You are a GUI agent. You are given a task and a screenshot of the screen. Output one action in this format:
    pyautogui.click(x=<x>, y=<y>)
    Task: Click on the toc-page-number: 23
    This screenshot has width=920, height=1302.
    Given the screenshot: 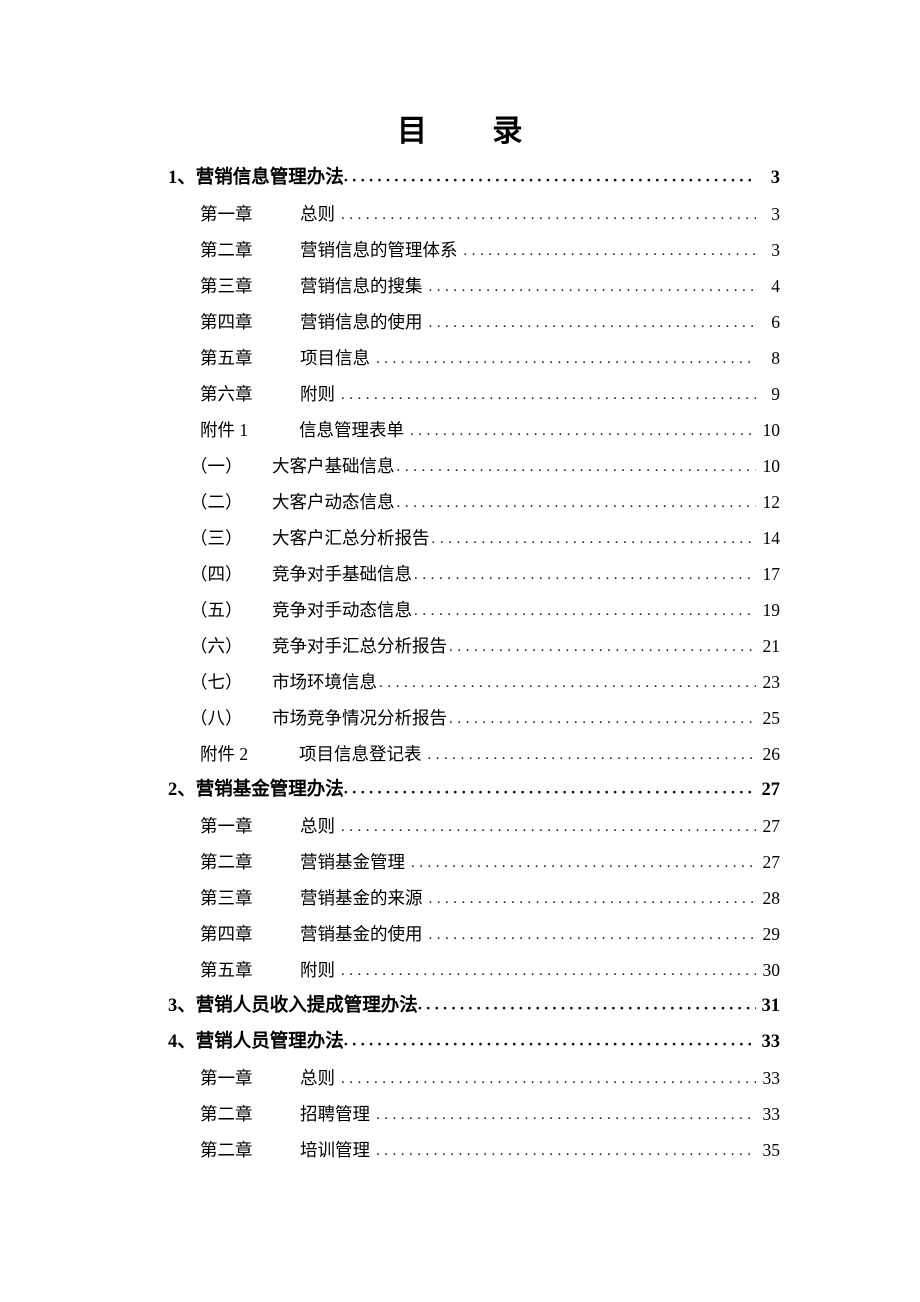 What is the action you would take?
    pyautogui.click(x=771, y=682)
    